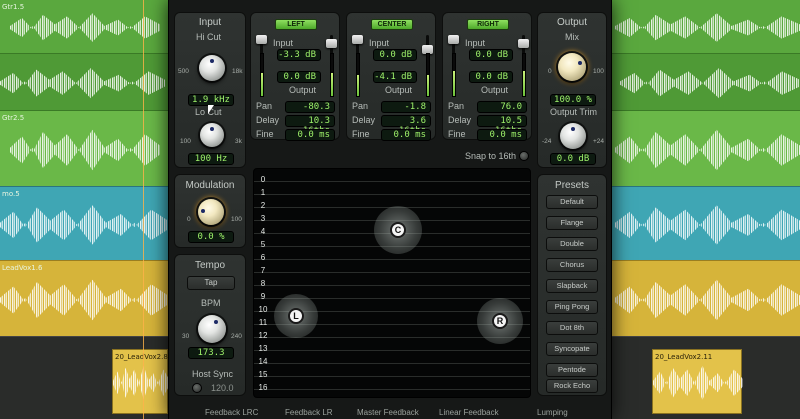 The height and width of the screenshot is (419, 800). What do you see at coordinates (263, 231) in the screenshot?
I see `grid-row-number: 4` at bounding box center [263, 231].